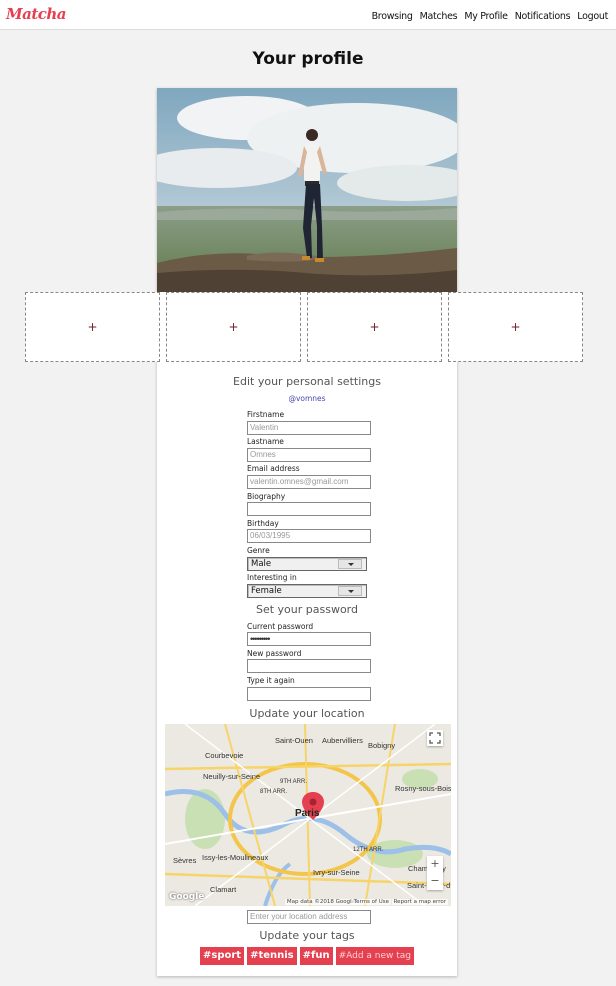 This screenshot has height=986, width=616. Describe the element at coordinates (222, 956) in the screenshot. I see `tag-sport: #sport` at that location.